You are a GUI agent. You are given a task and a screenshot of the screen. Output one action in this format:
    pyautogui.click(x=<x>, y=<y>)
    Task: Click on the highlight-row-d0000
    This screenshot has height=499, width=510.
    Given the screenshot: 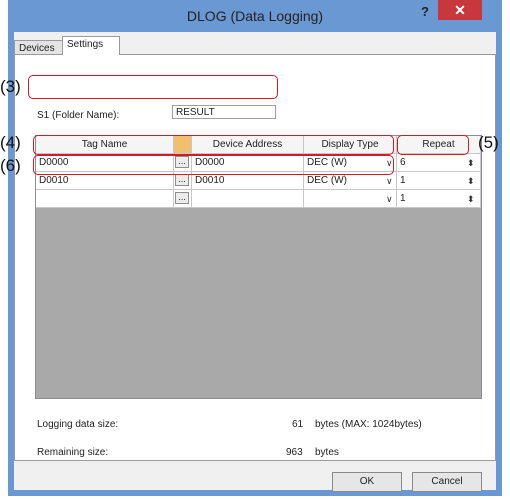 What is the action you would take?
    pyautogui.click(x=213, y=145)
    